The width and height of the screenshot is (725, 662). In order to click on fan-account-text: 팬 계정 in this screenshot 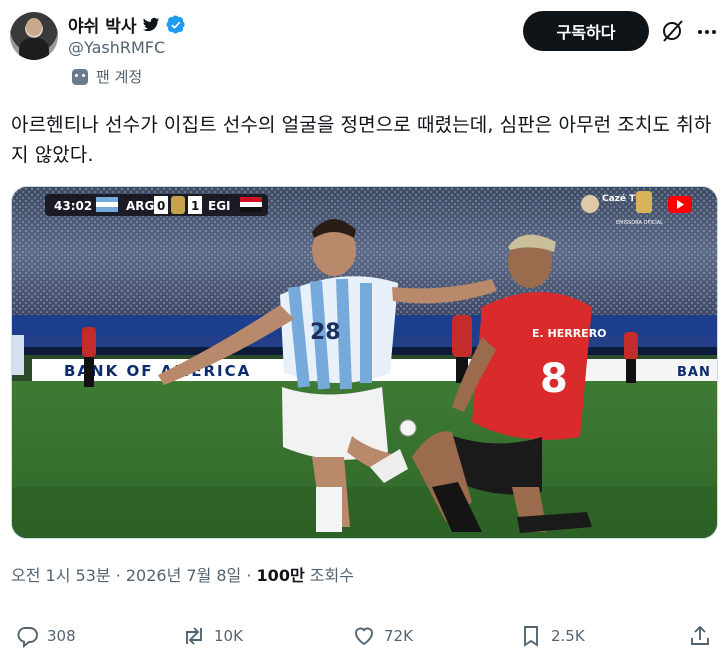, I will do `click(119, 77)`.